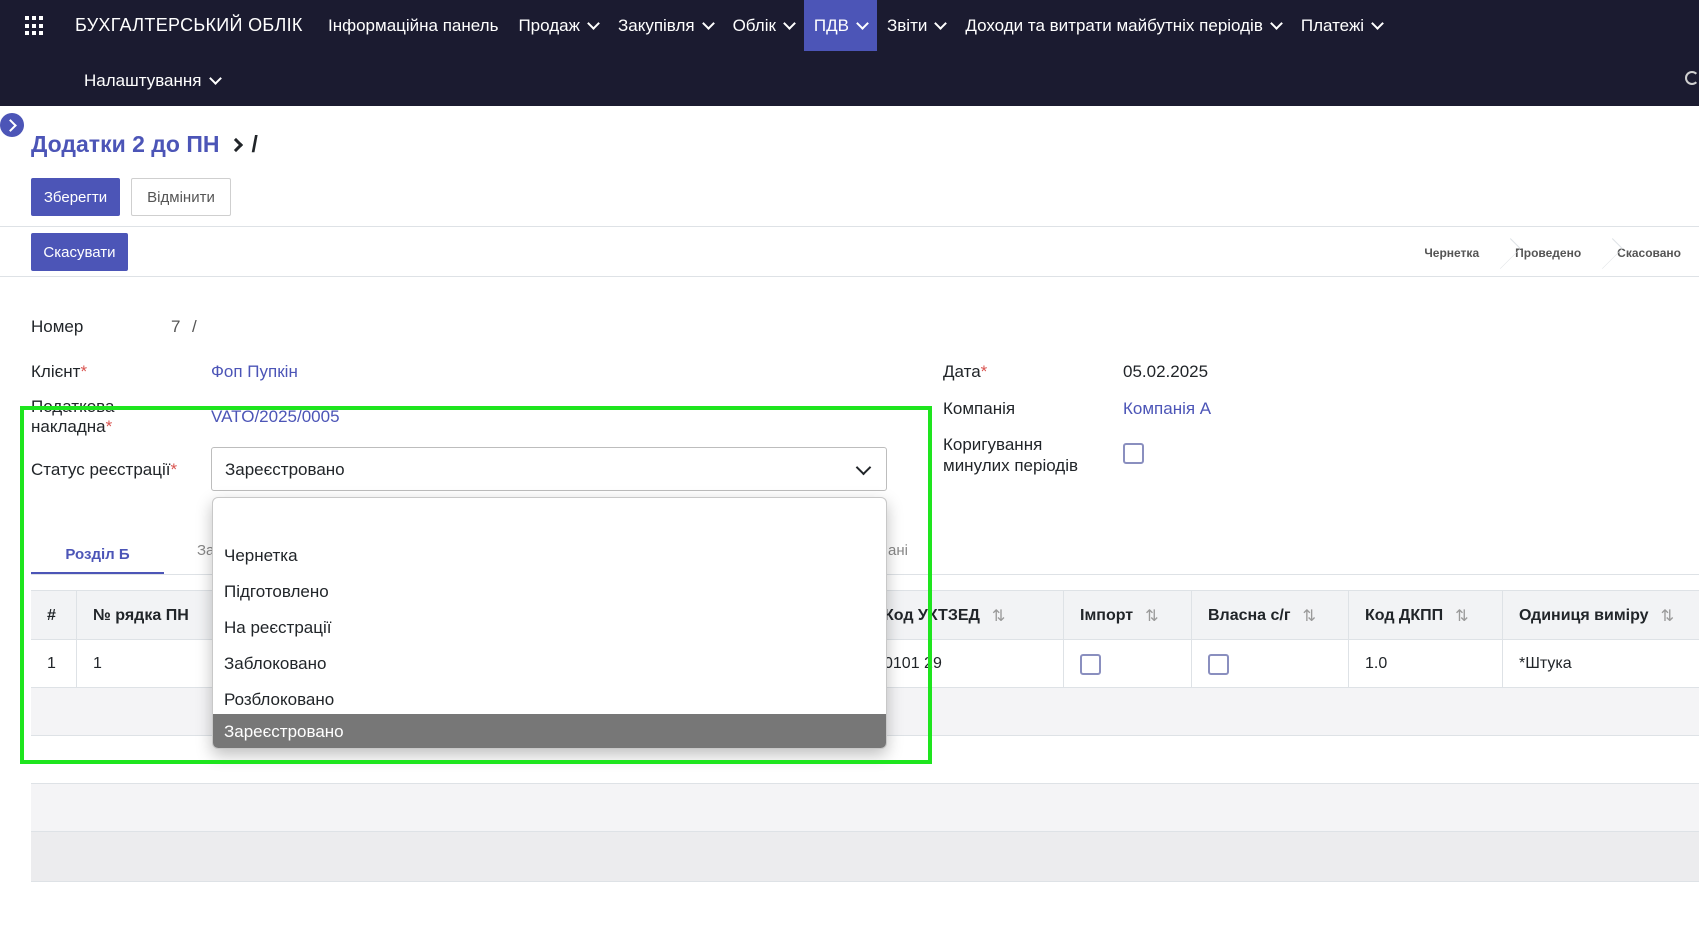 This screenshot has width=1699, height=931. What do you see at coordinates (1584, 615) in the screenshot?
I see `col-unit-label: Одиниця виміру` at bounding box center [1584, 615].